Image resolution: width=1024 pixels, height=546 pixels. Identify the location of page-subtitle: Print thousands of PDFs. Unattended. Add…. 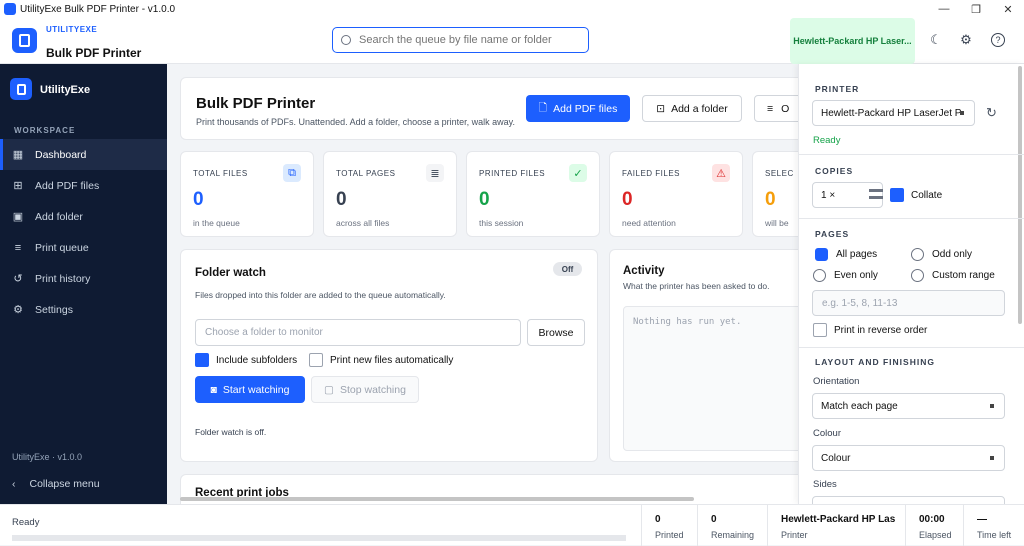
(356, 122).